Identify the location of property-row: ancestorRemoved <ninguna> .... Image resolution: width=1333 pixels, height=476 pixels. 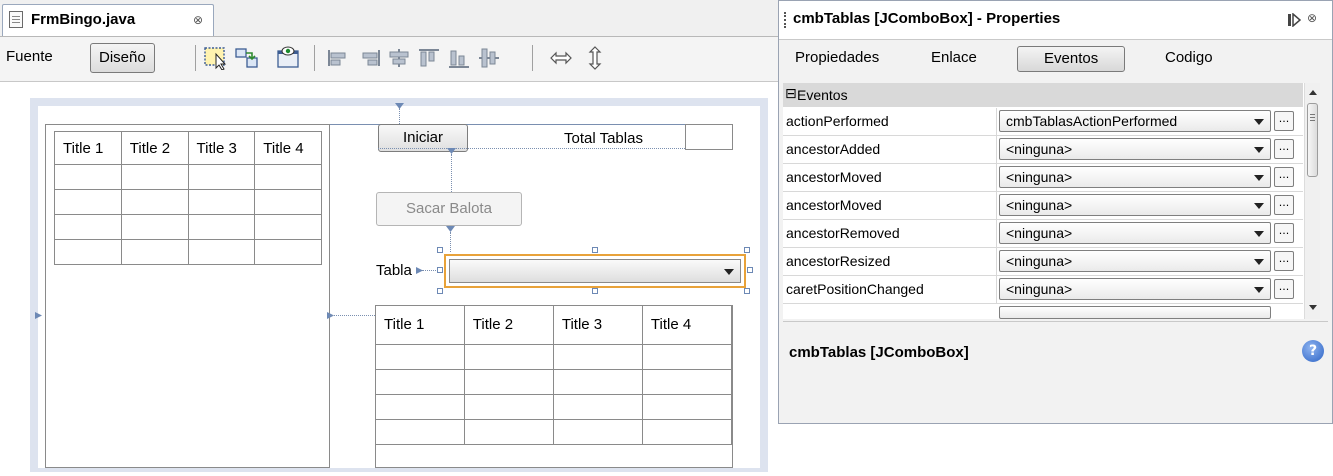
(1043, 234).